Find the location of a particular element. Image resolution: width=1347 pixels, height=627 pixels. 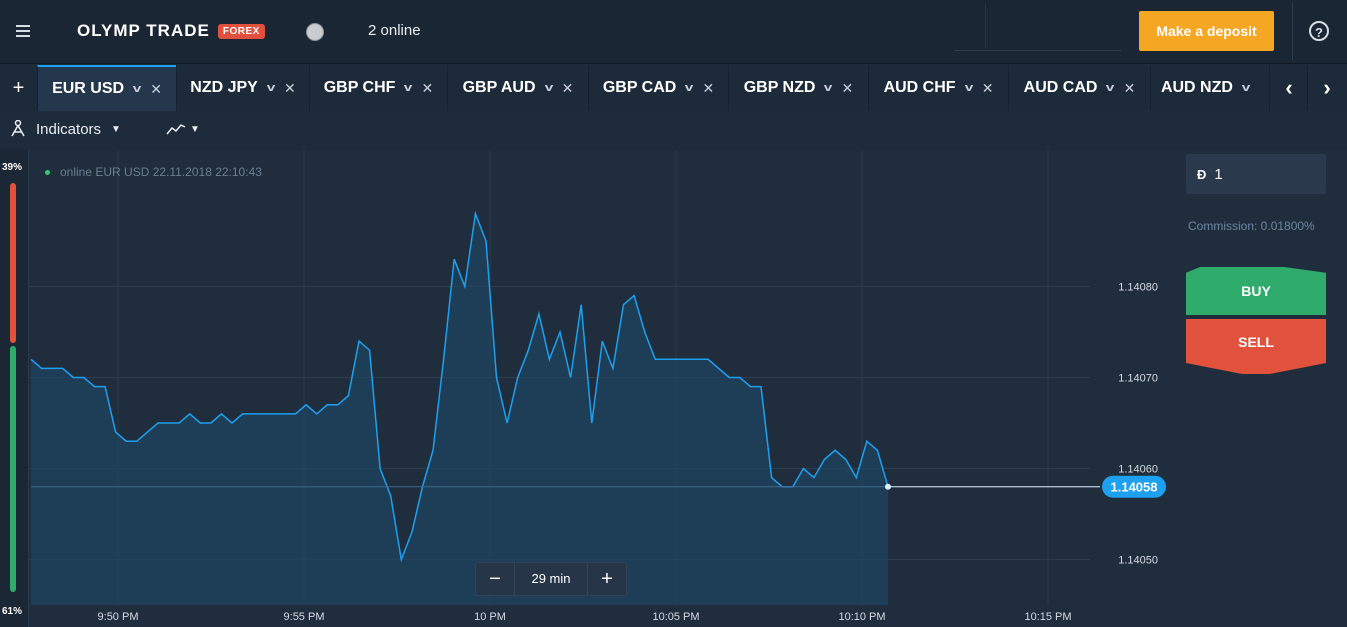

amount-value: 1 is located at coordinates (1218, 174).